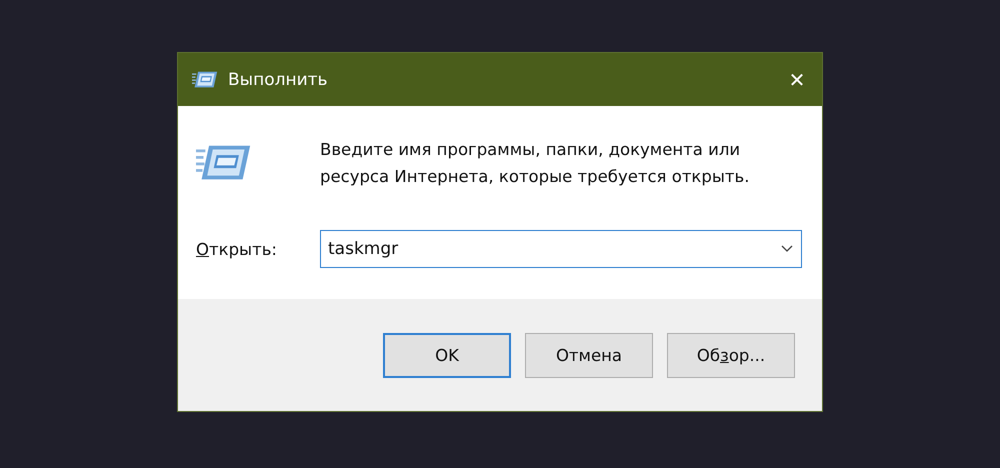 The height and width of the screenshot is (468, 1000). I want to click on run-icon, so click(205, 79).